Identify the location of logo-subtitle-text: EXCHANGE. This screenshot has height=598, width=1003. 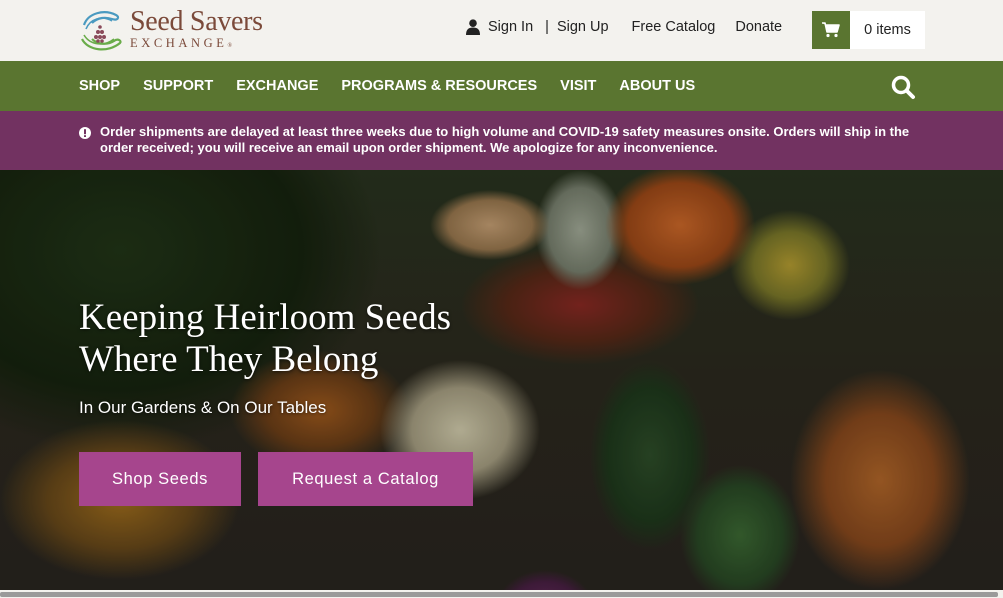
(179, 43).